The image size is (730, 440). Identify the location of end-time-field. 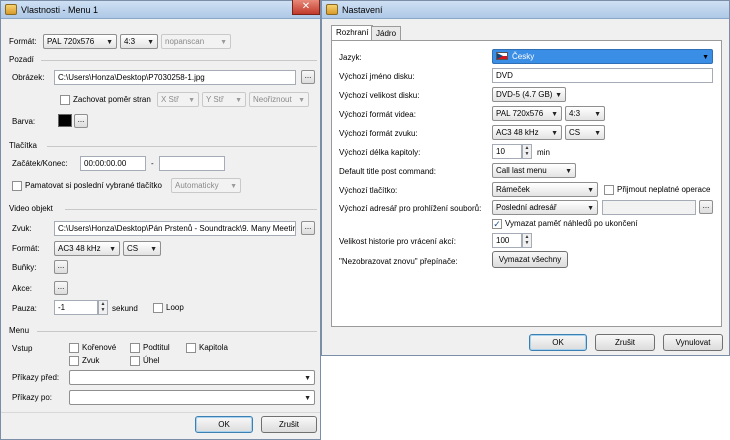
(192, 163).